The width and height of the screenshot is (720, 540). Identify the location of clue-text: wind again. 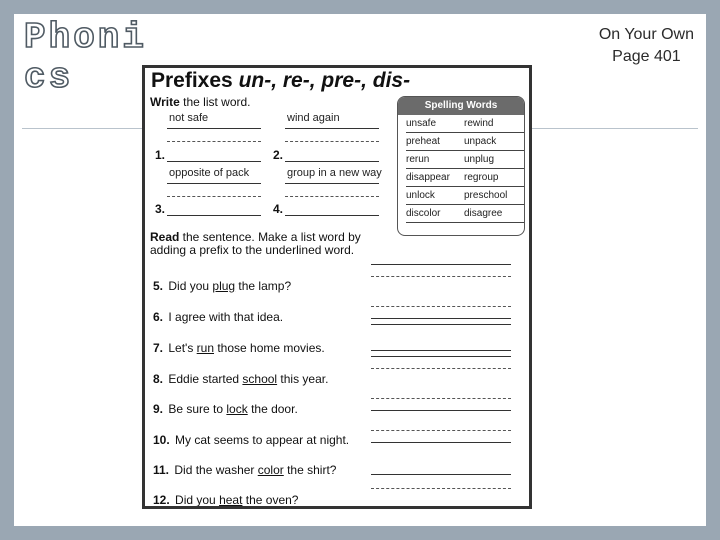
(313, 118).